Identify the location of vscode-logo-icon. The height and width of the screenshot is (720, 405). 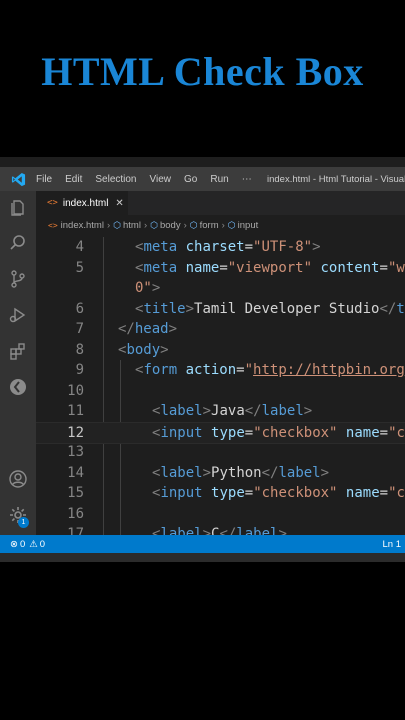
(18, 179).